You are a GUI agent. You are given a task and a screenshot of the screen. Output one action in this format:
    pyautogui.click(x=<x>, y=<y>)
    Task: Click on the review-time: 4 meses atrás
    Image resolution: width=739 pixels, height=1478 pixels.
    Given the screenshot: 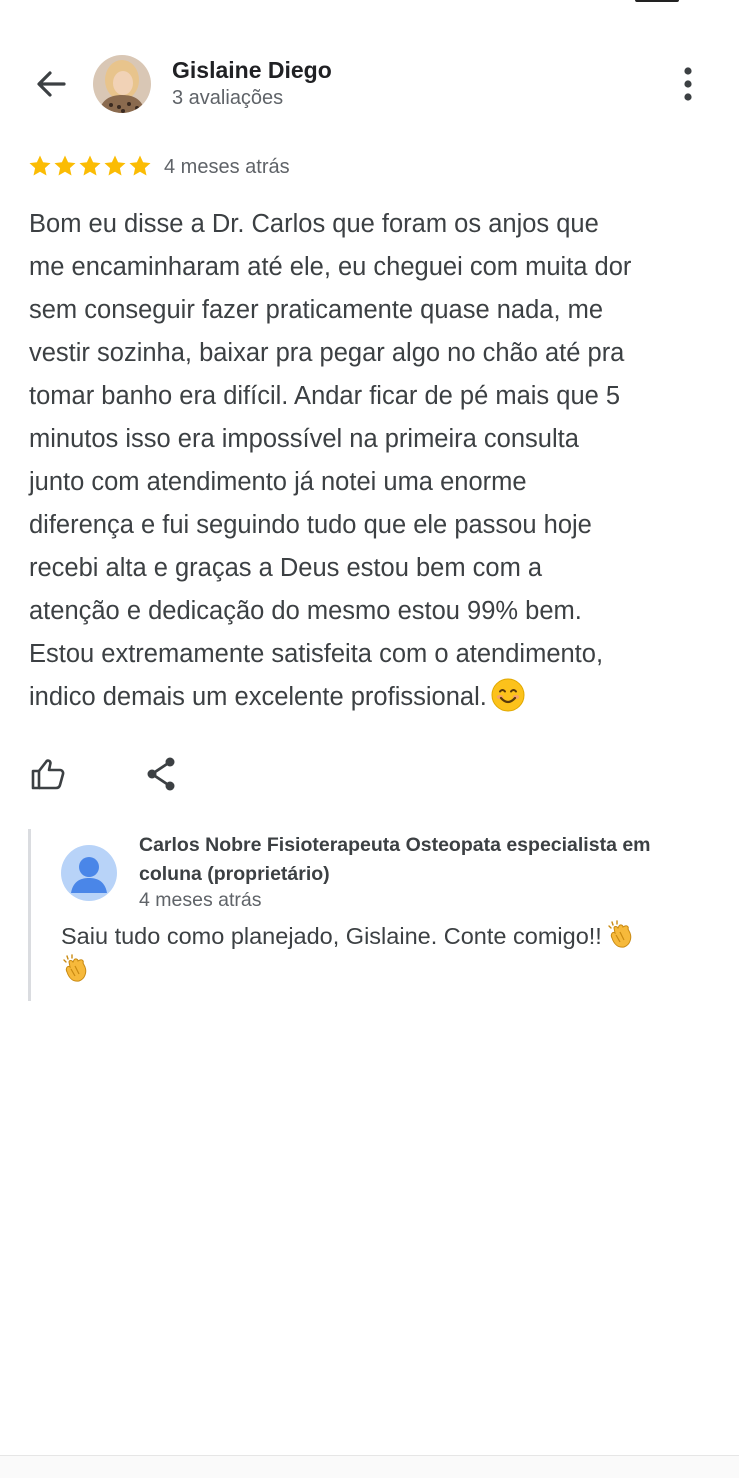 What is the action you would take?
    pyautogui.click(x=227, y=167)
    